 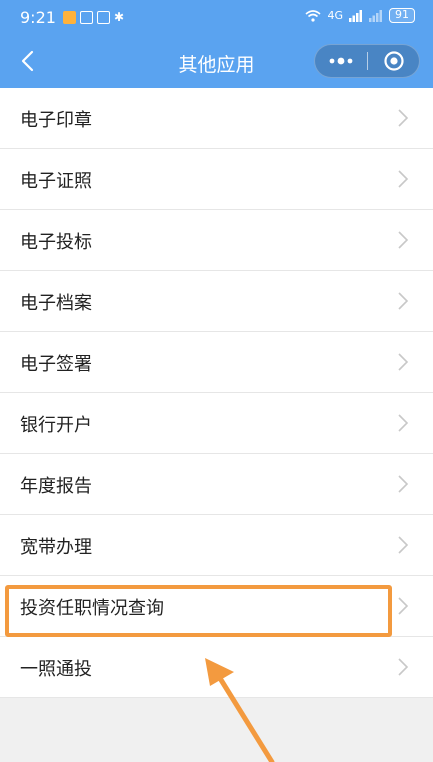 What do you see at coordinates (313, 15) in the screenshot?
I see `wifi-icon` at bounding box center [313, 15].